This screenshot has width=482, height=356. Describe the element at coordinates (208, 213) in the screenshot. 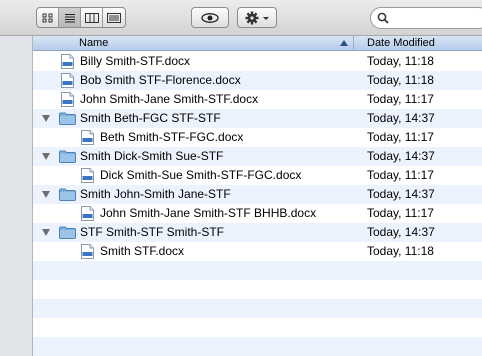

I see `file-name: John Smith-Jane Smith-STF BHHB.docx` at that location.